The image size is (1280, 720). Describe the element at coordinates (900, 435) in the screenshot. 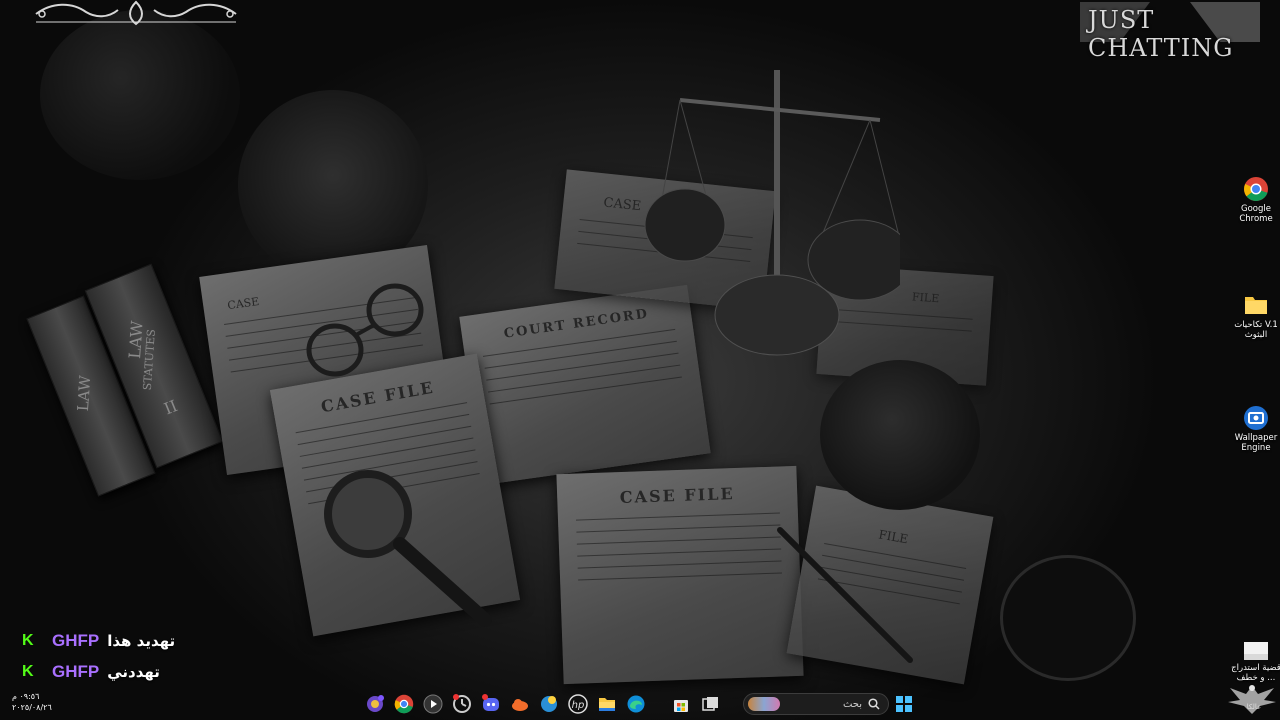

I see `gavel-decoration` at that location.